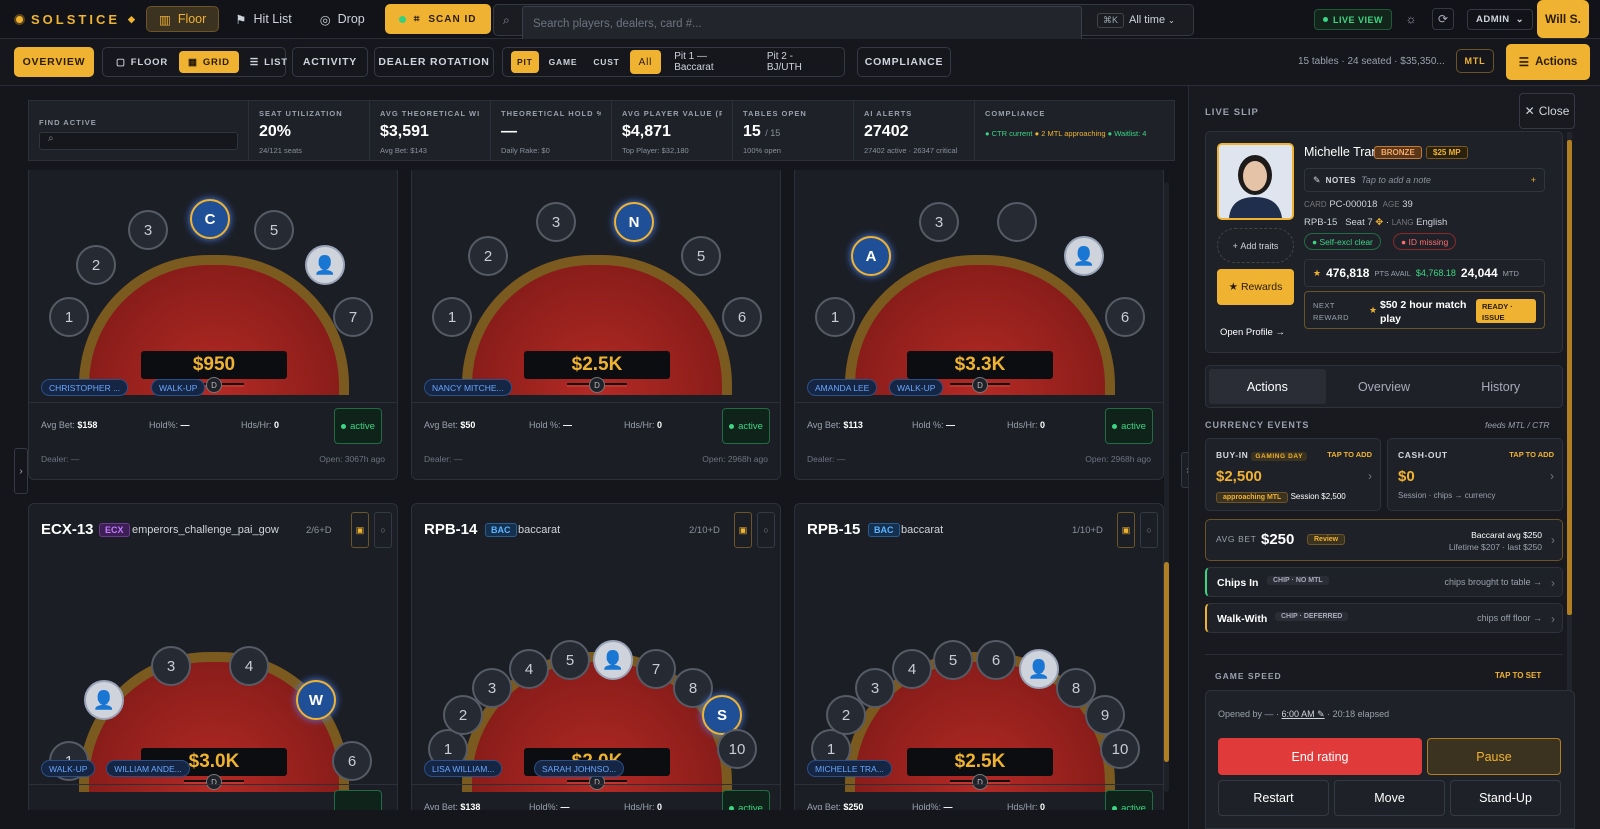 The width and height of the screenshot is (1600, 829). I want to click on filter-pit-1: Pit 1 — Baccarat, so click(709, 62).